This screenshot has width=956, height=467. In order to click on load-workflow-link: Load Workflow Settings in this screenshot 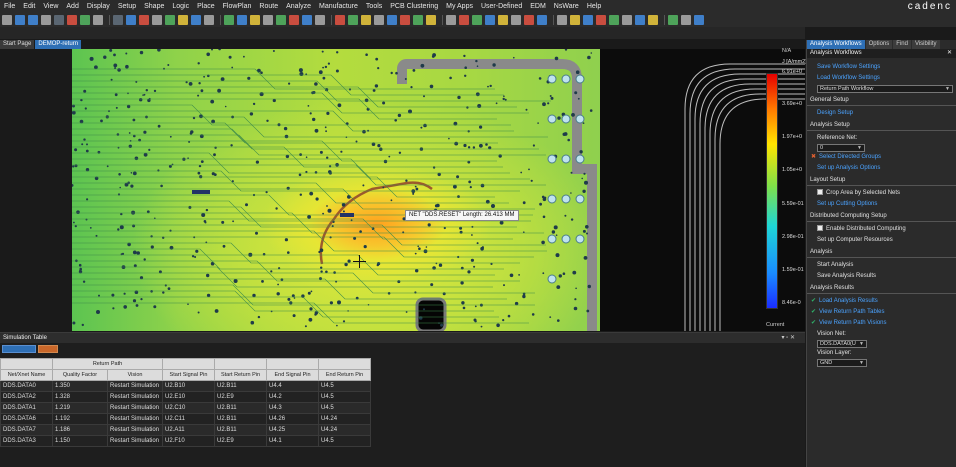, I will do `click(881, 78)`.